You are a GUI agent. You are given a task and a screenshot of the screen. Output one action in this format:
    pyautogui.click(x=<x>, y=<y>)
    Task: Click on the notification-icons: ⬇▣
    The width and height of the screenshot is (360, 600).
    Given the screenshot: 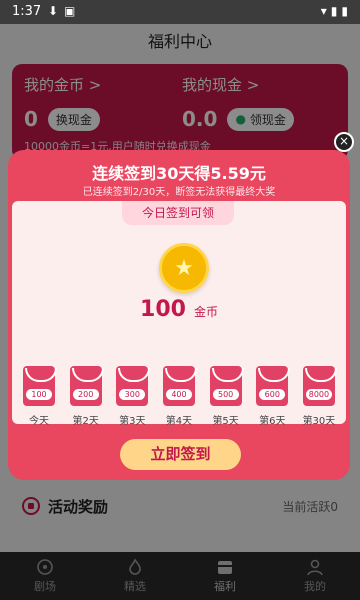 What is the action you would take?
    pyautogui.click(x=65, y=11)
    